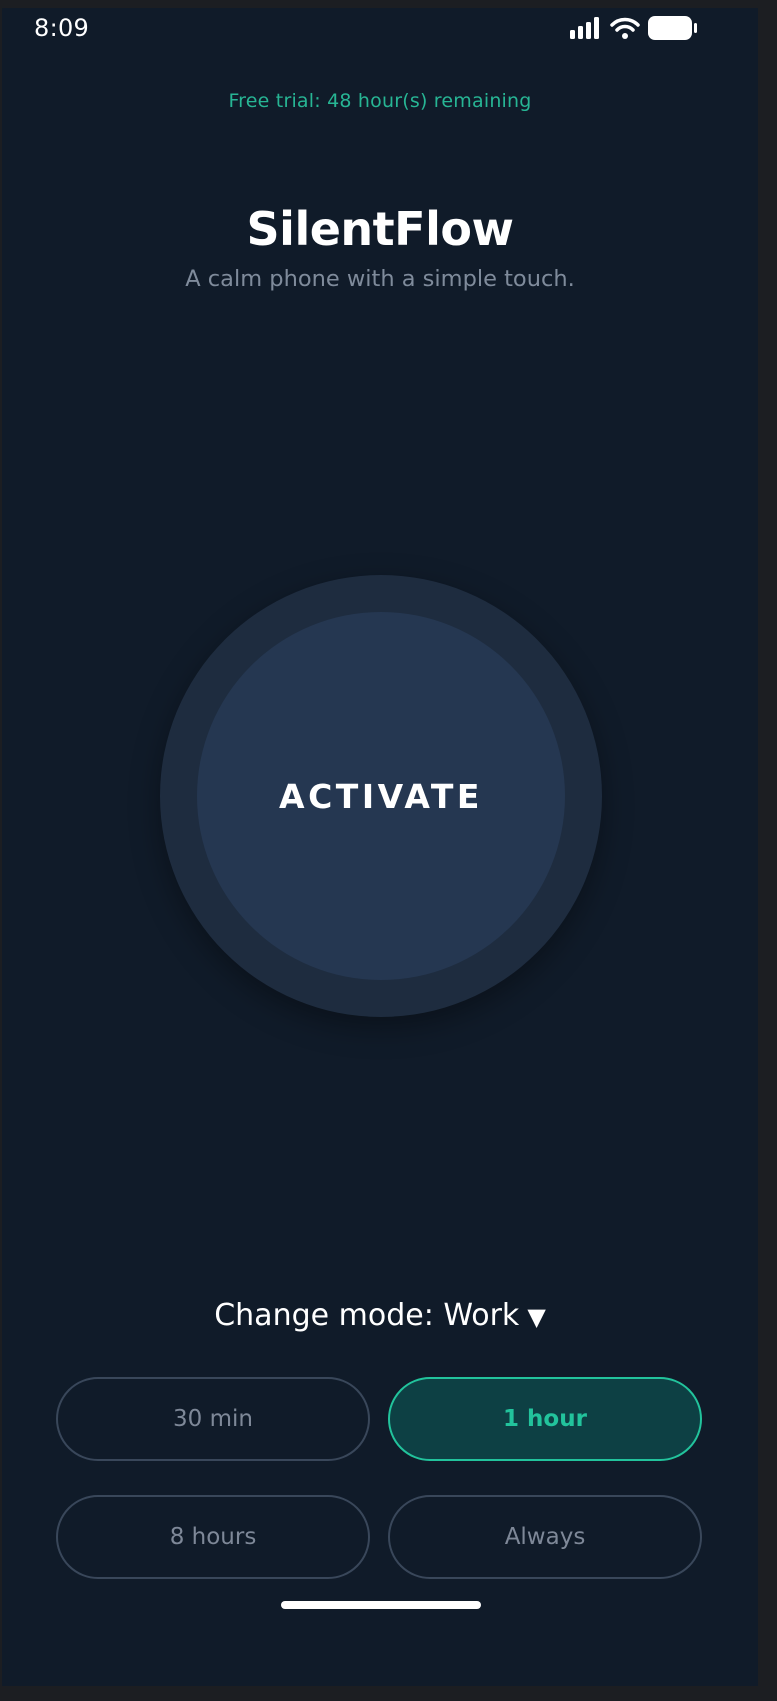 This screenshot has height=1701, width=777. I want to click on wifi-icon, so click(625, 30).